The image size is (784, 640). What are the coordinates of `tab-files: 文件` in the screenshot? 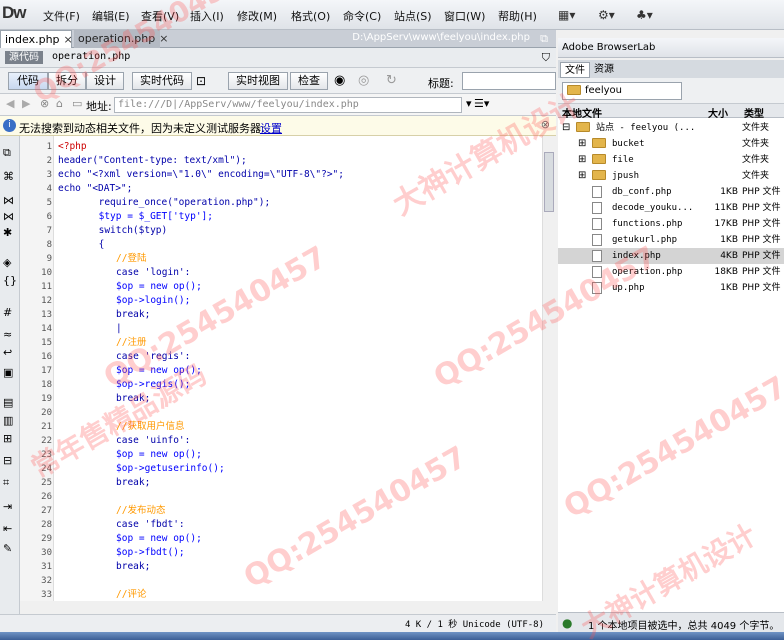 It's located at (575, 70).